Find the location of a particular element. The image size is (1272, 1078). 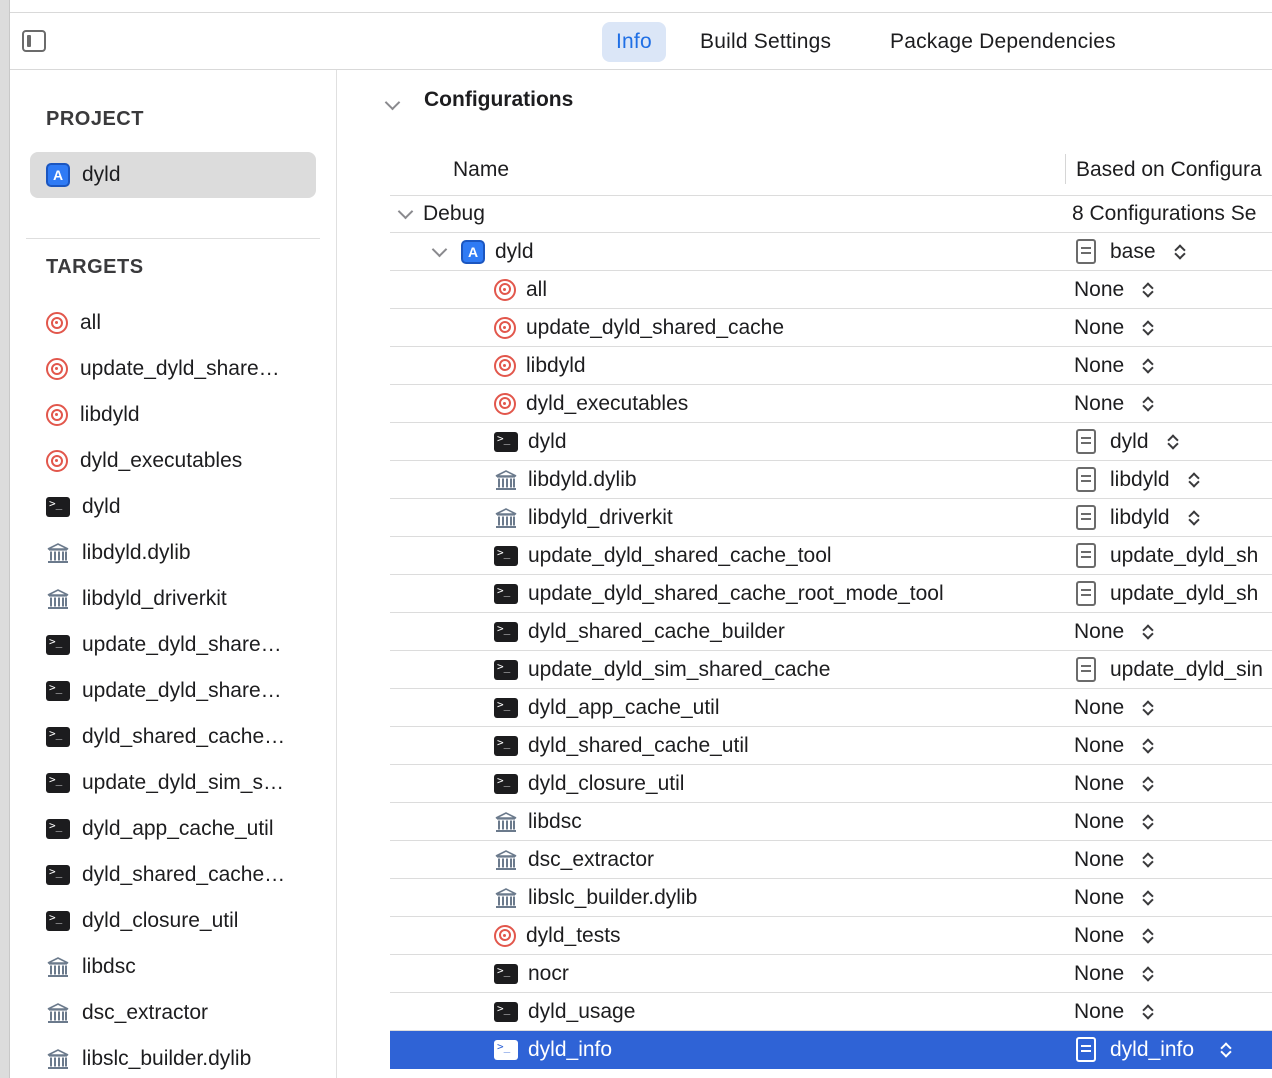

sidebar-item-target: libdyld.dylib is located at coordinates (118, 553).